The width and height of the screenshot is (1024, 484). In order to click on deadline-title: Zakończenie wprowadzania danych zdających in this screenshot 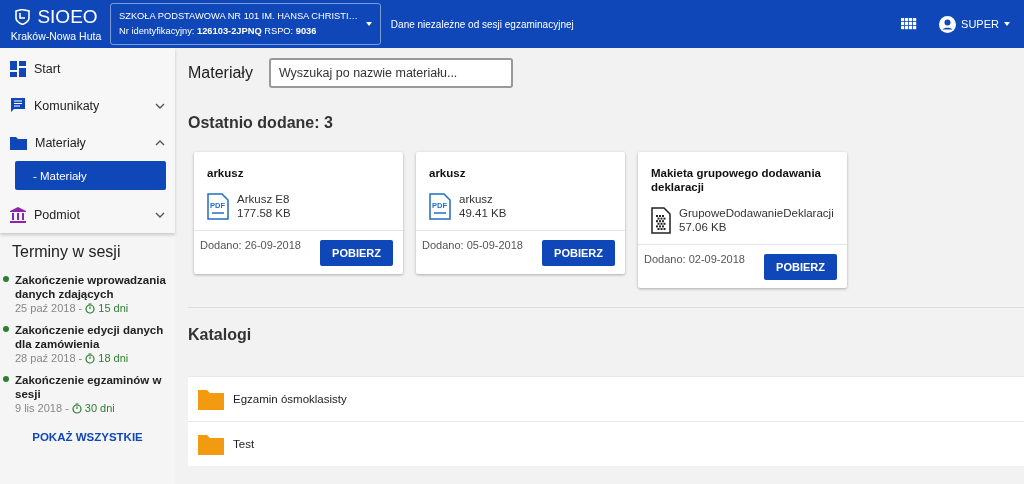, I will do `click(91, 287)`.